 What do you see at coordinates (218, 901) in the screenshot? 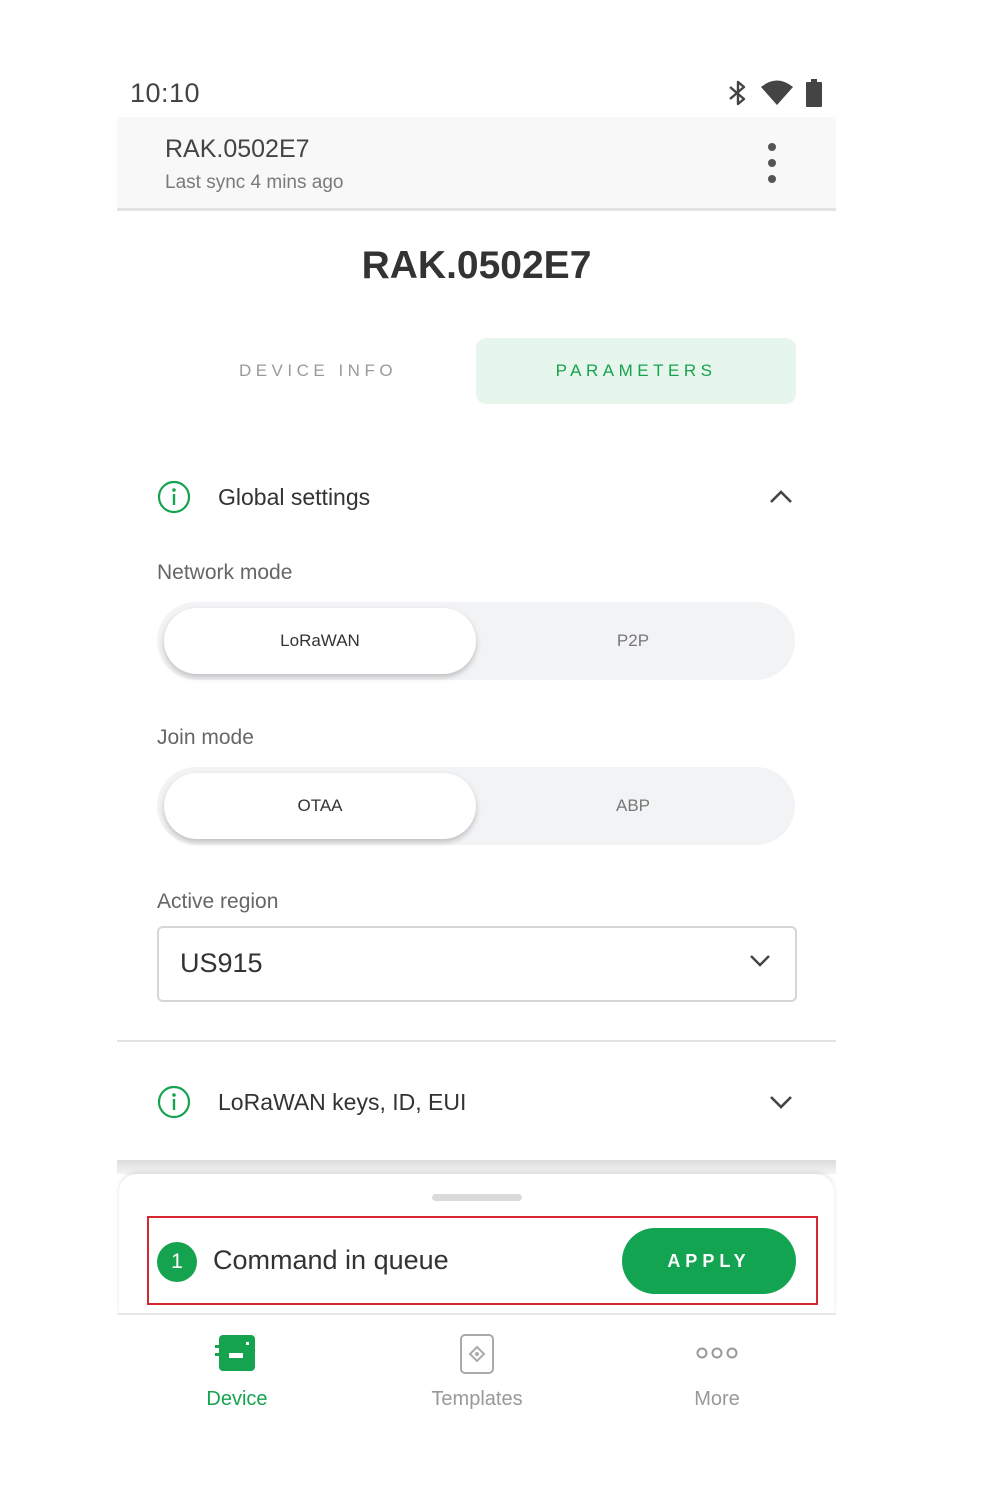
I see `active-region-label: Active region` at bounding box center [218, 901].